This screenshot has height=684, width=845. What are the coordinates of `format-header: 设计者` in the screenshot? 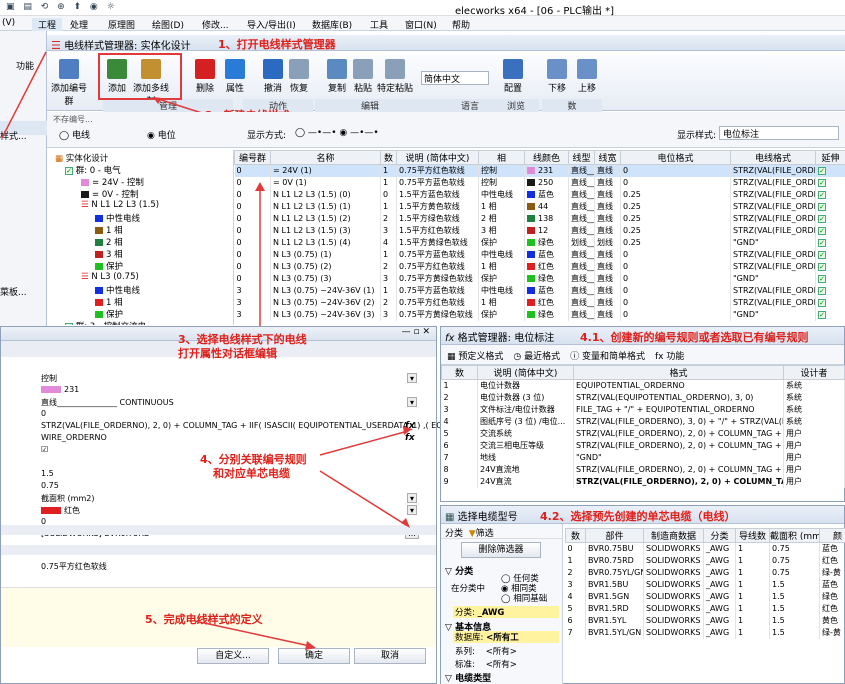 It's located at (814, 372).